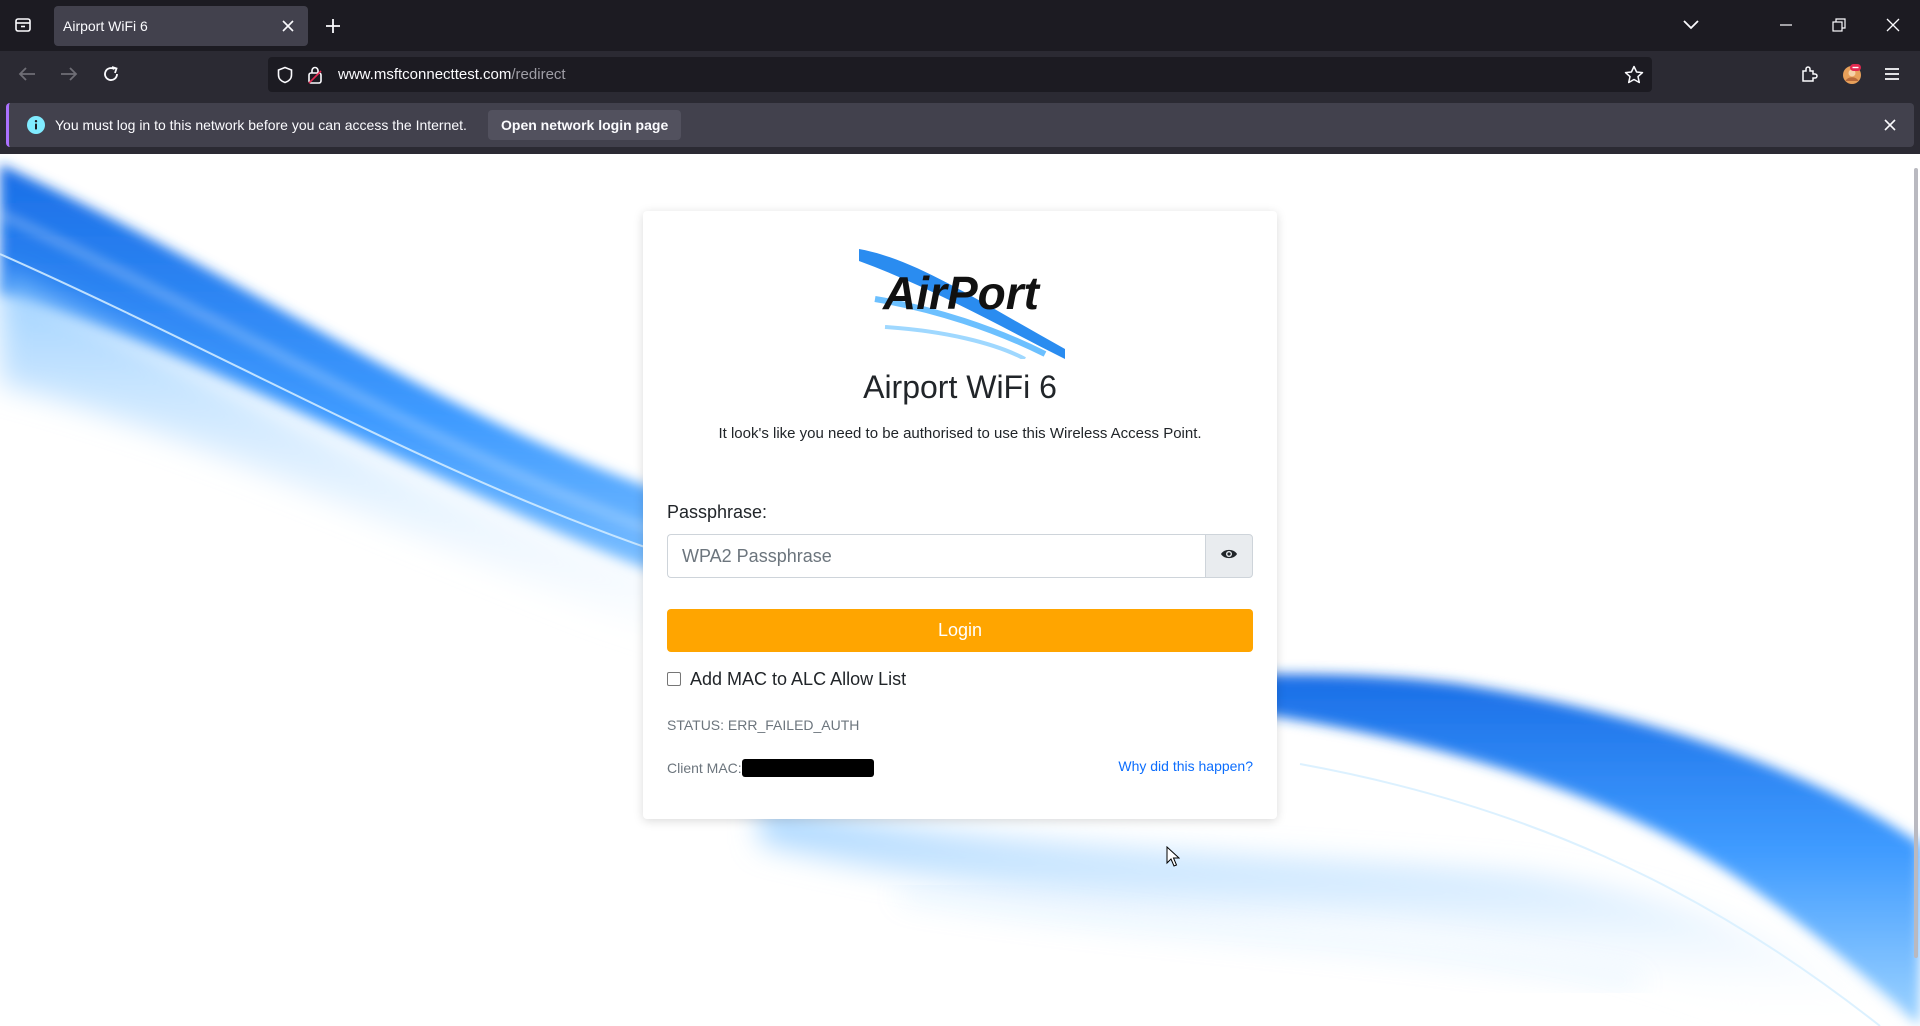 The height and width of the screenshot is (1026, 1920). I want to click on airport-logo: AirPort, so click(961, 300).